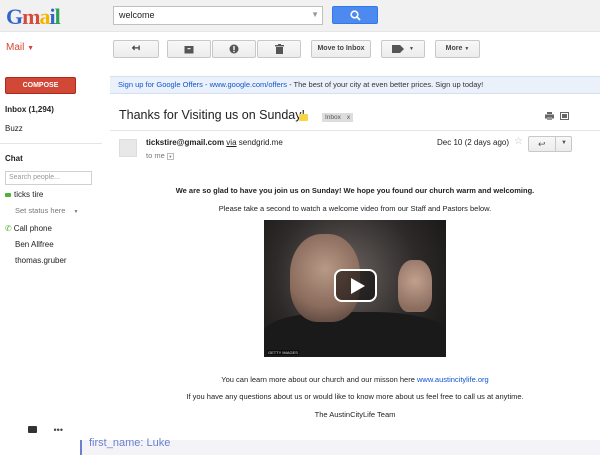  What do you see at coordinates (185, 142) in the screenshot?
I see `sender-email: tickstire@gmail.com` at bounding box center [185, 142].